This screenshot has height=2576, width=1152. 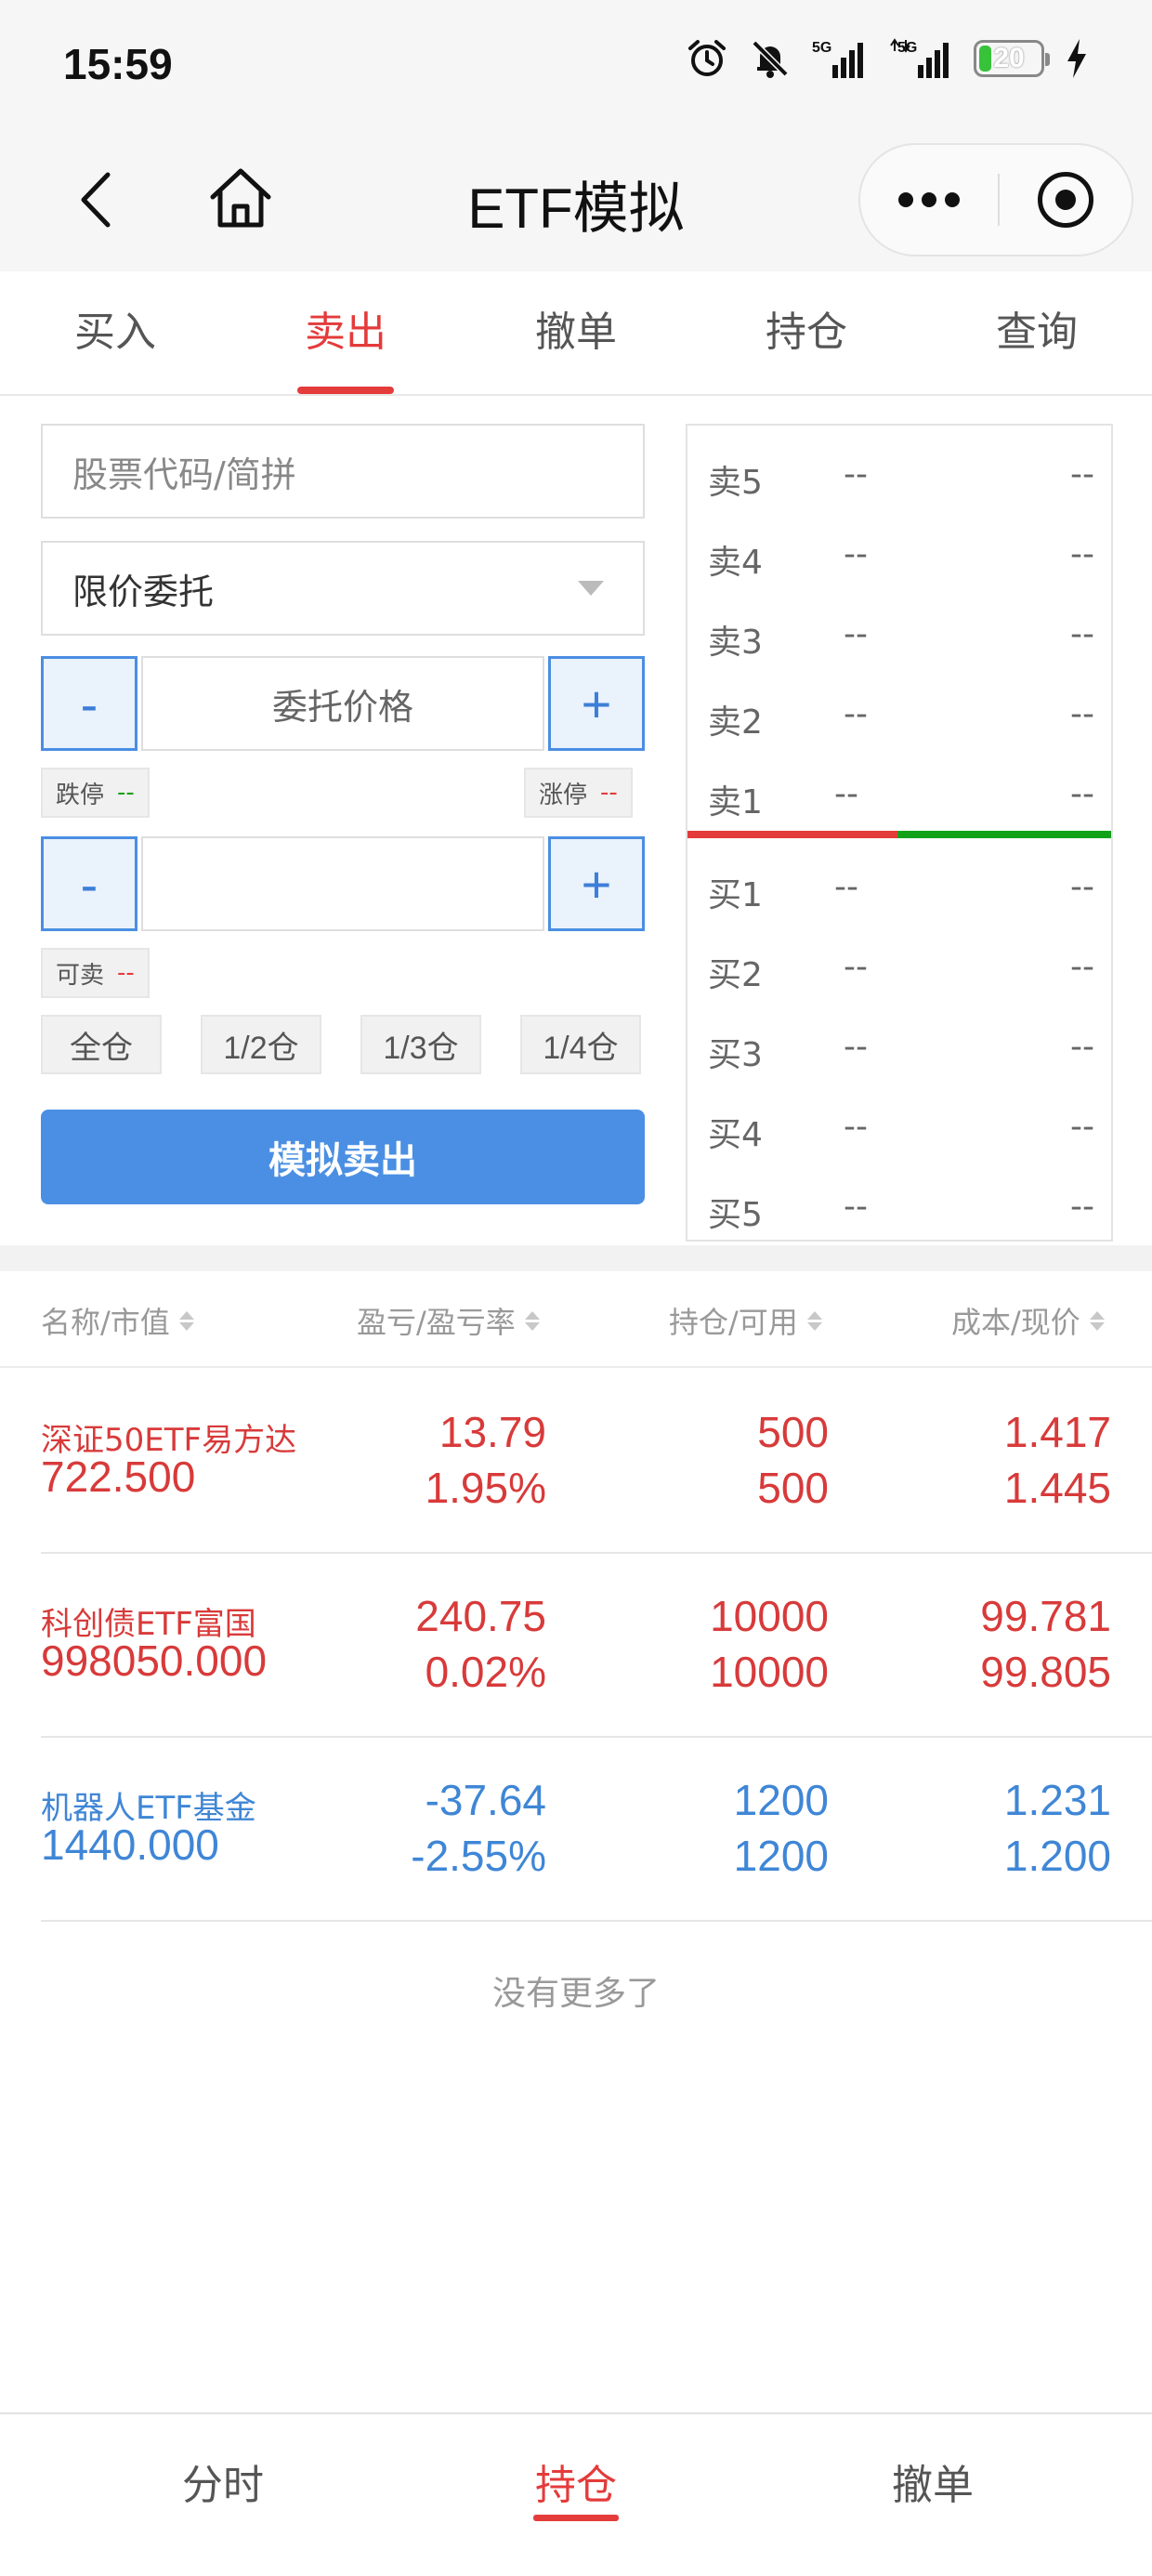 What do you see at coordinates (769, 1672) in the screenshot?
I see `available-qty: 10000` at bounding box center [769, 1672].